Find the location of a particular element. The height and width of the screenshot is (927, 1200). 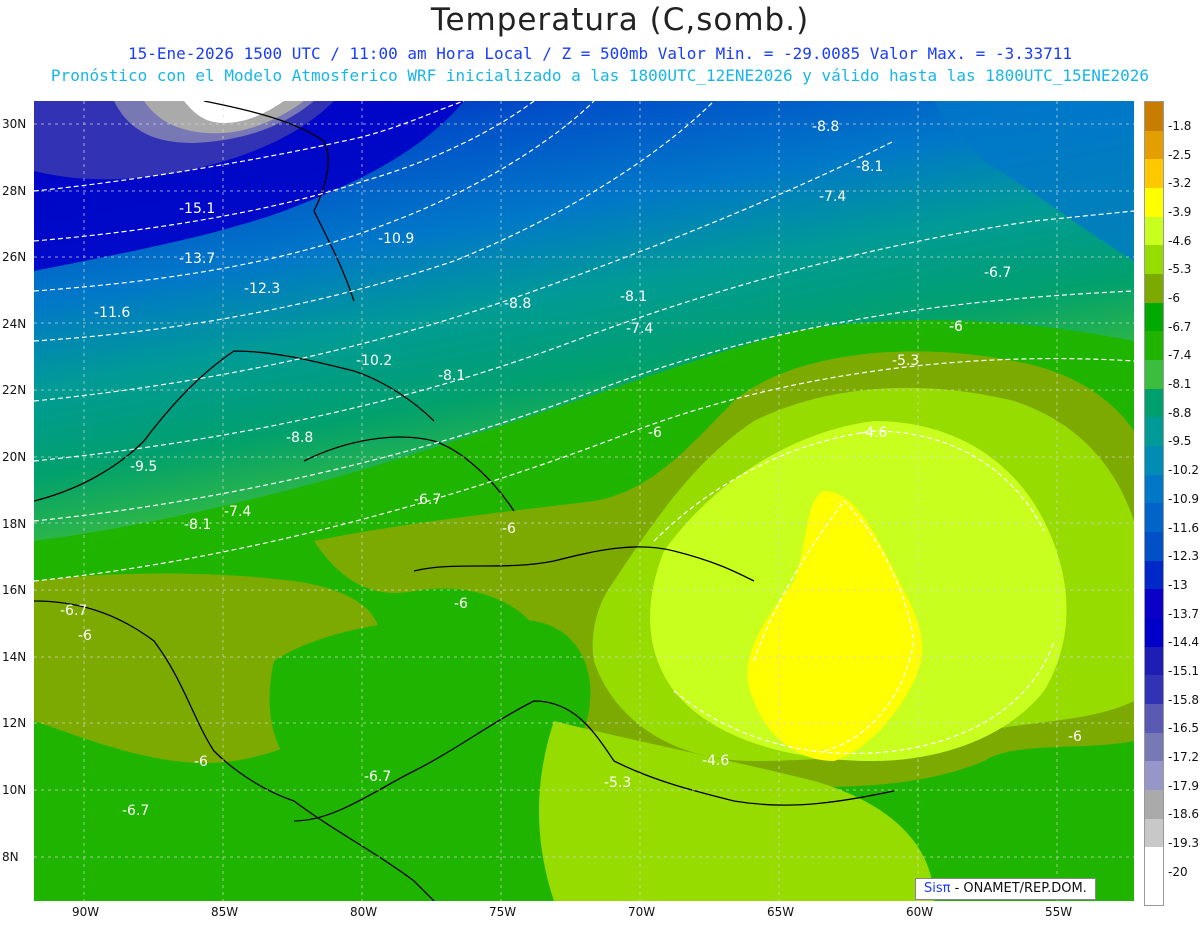

contour-label: -10.2 is located at coordinates (374, 361).